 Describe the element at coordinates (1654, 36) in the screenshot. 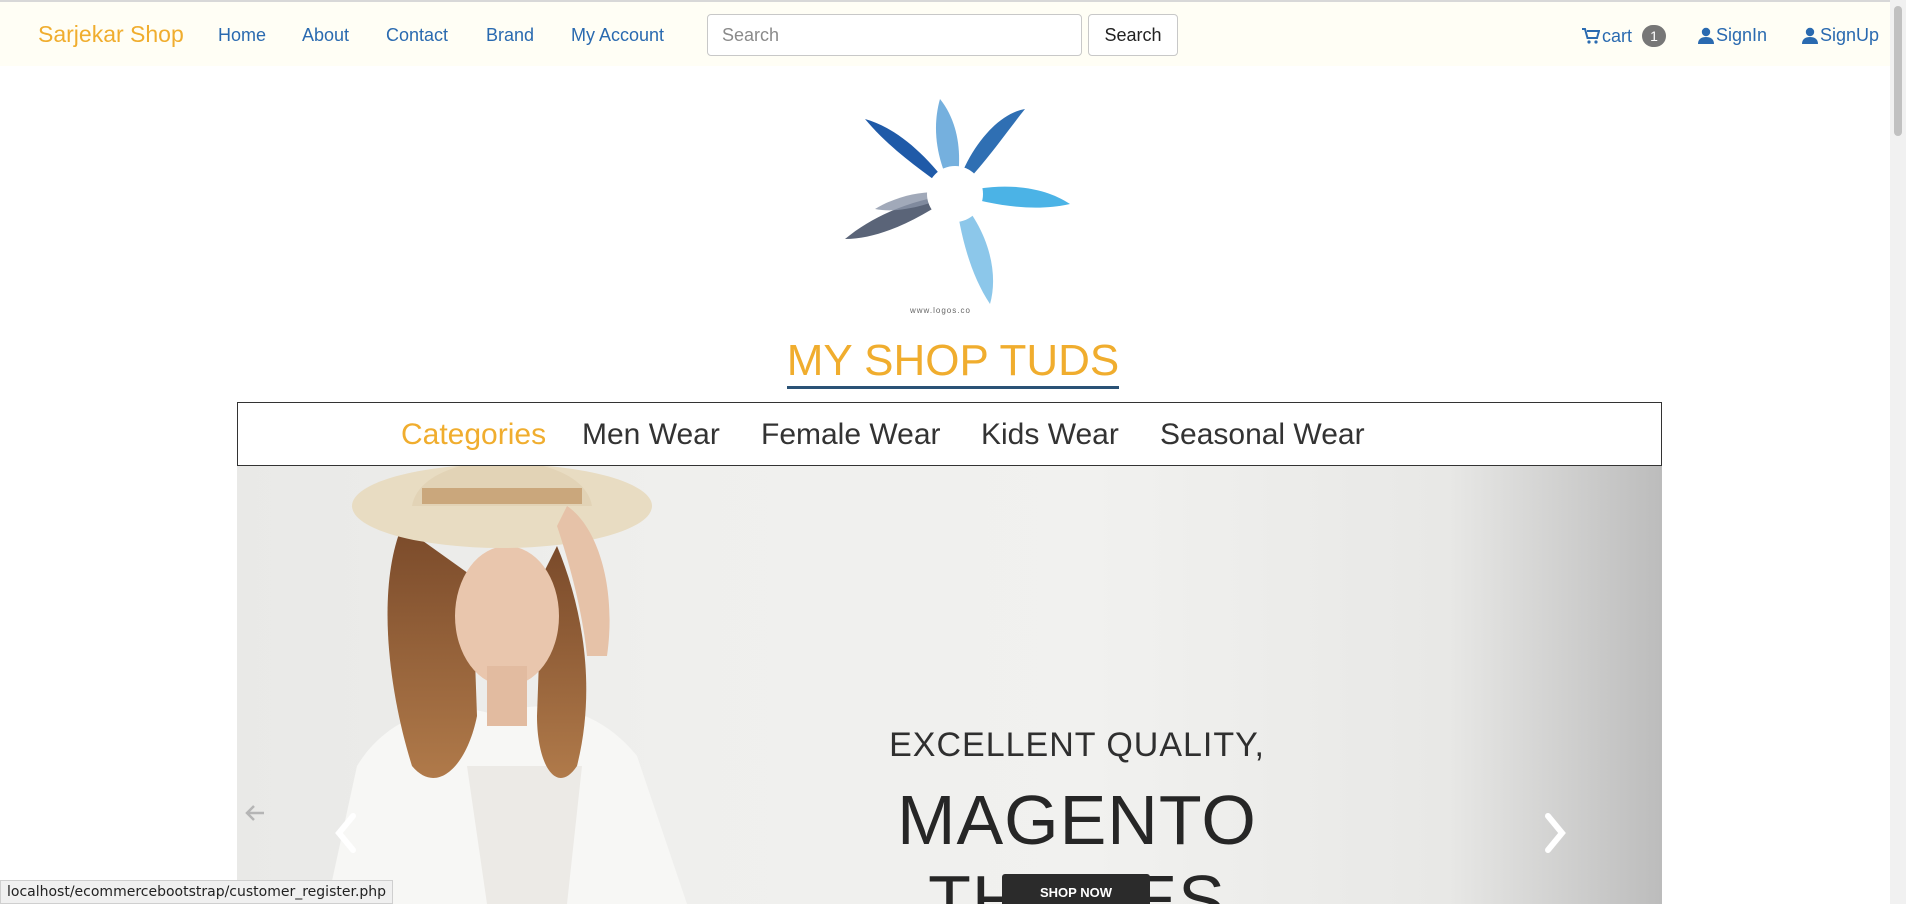

I see `cart-count-badge: 1` at that location.